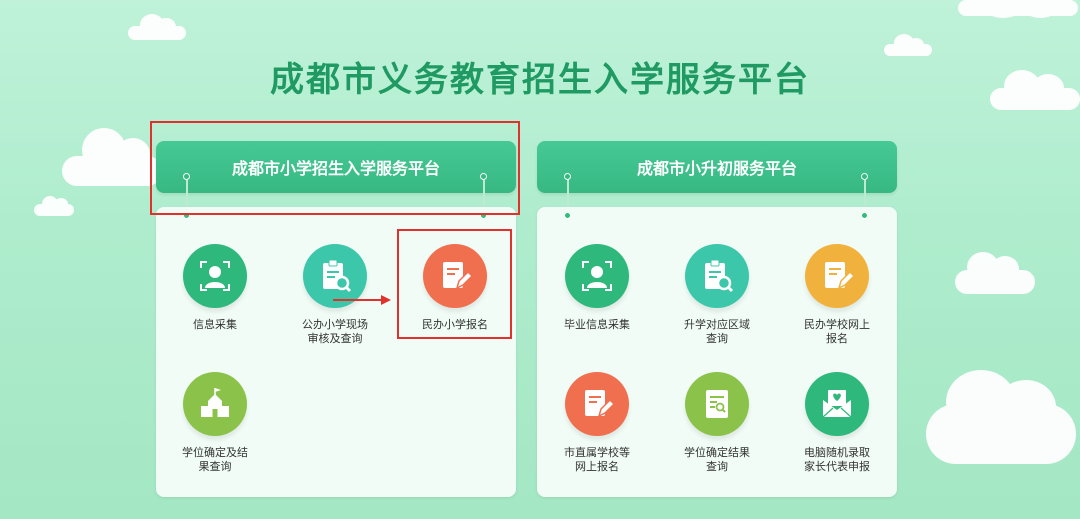  Describe the element at coordinates (597, 324) in the screenshot. I see `service-label: 毕业信息采集` at that location.